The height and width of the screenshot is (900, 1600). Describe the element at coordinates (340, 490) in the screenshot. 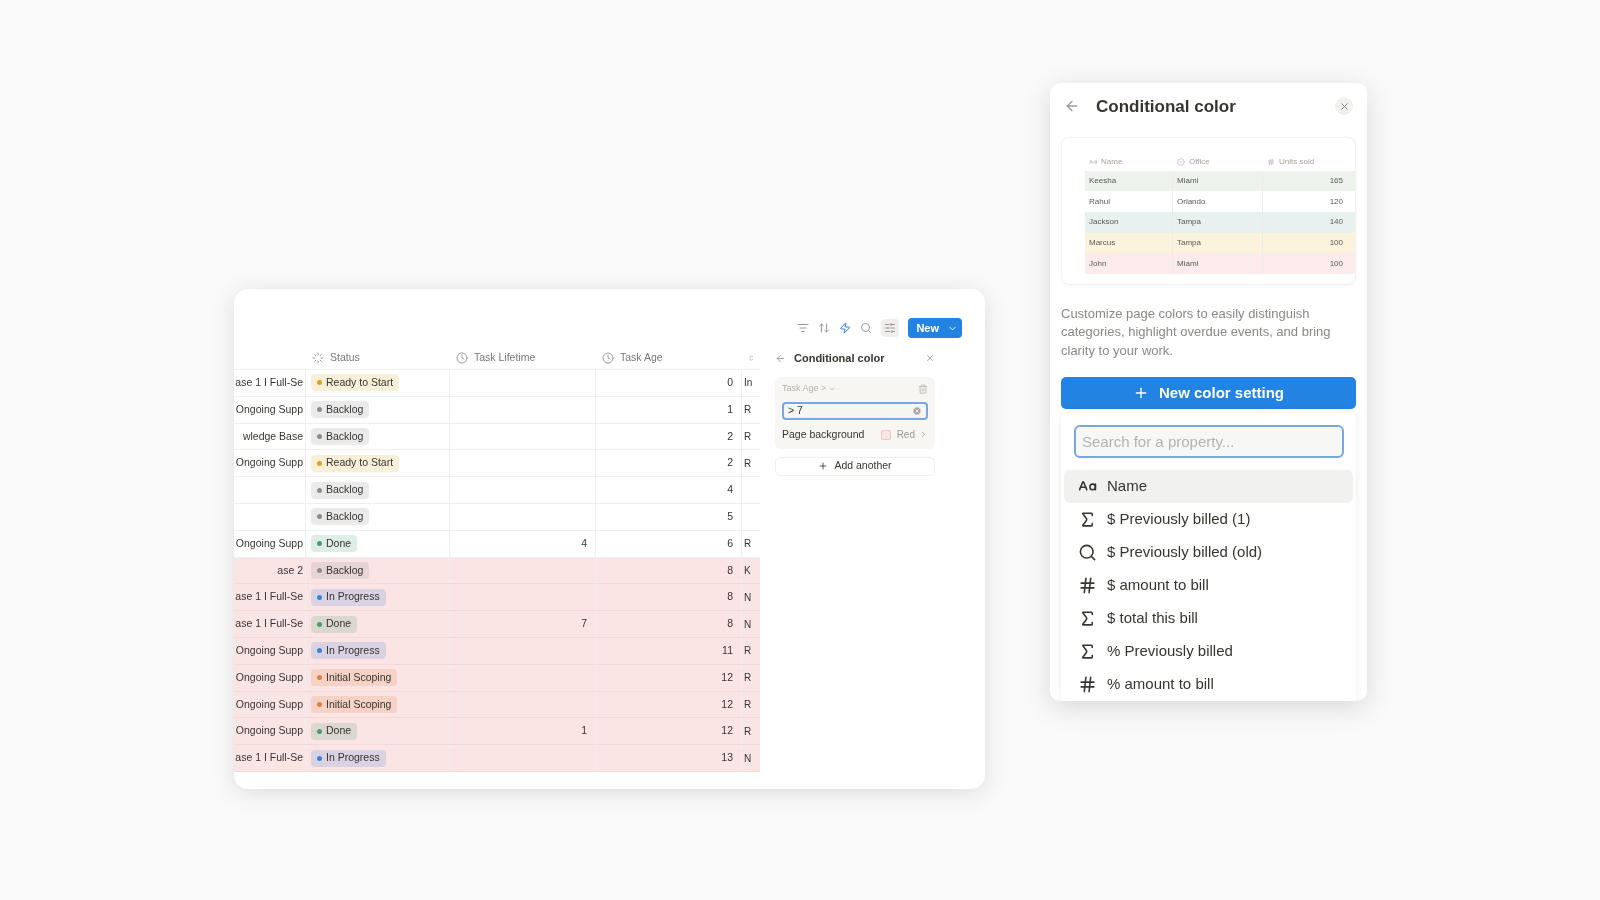

I see `status-tag: Backlog` at that location.